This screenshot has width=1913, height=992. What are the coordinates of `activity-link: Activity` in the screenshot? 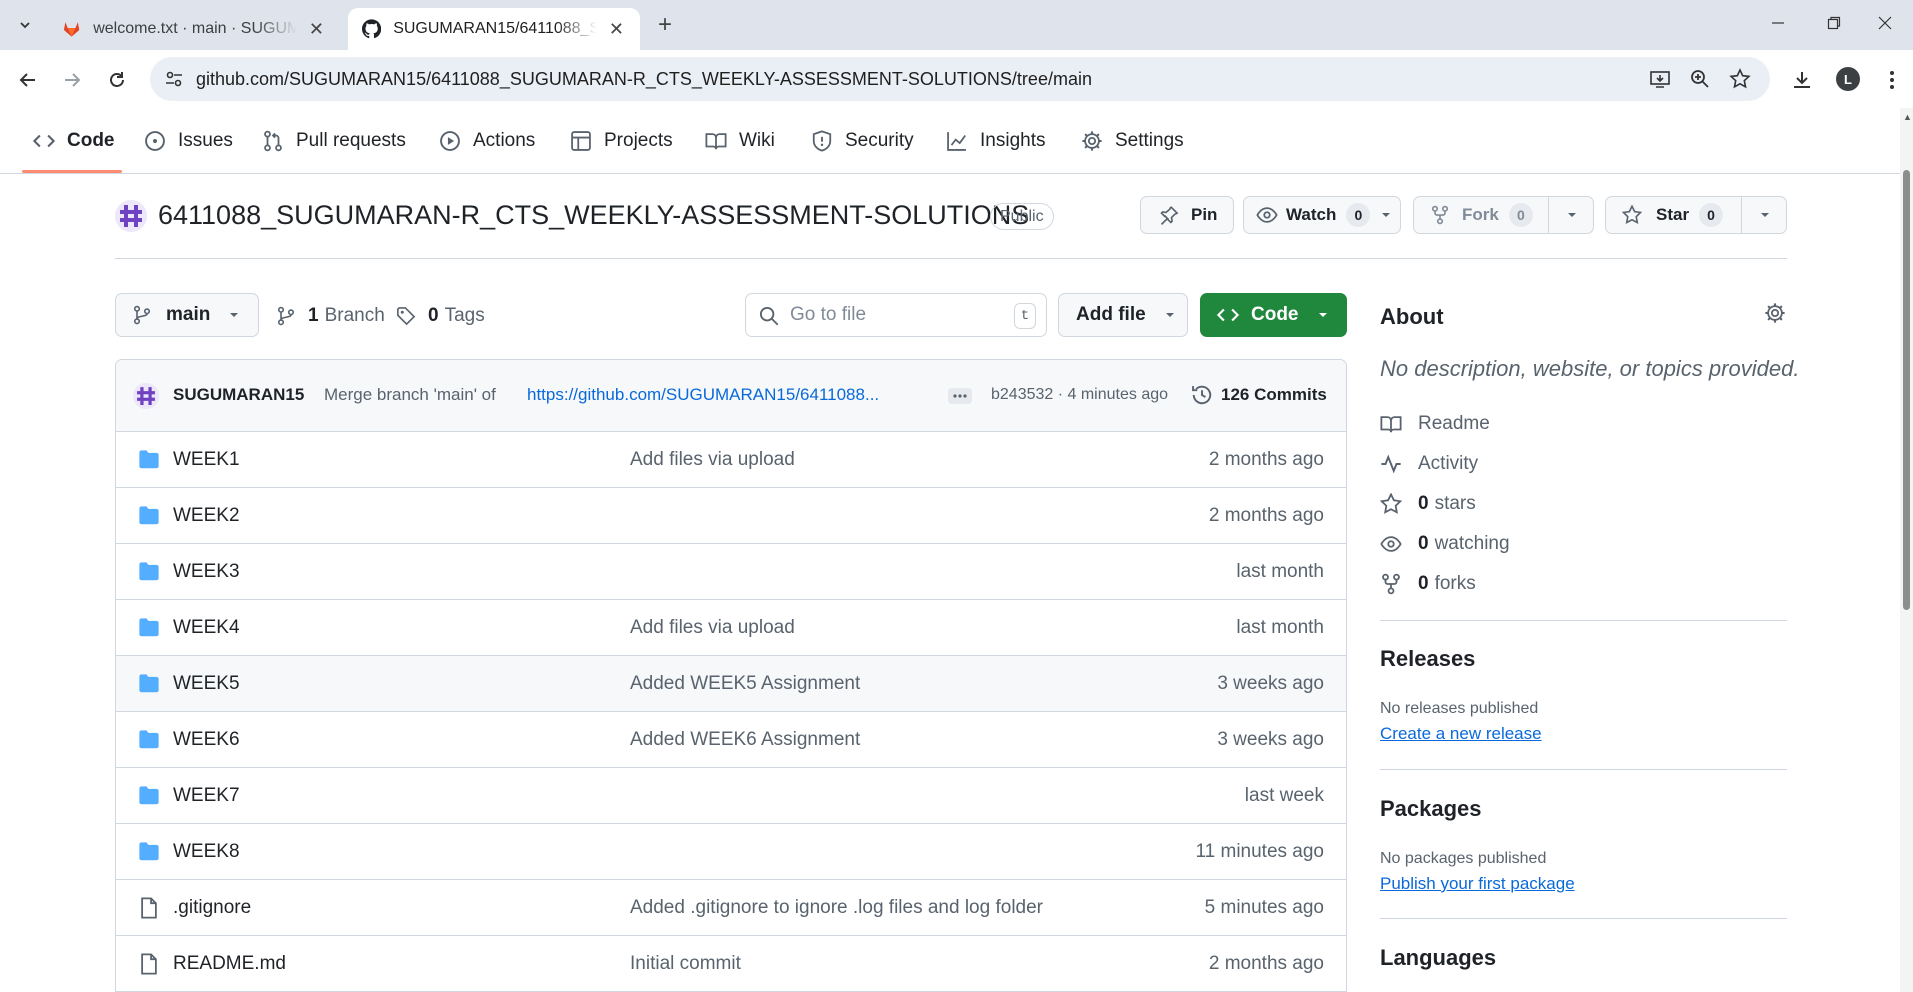 It's located at (1429, 464).